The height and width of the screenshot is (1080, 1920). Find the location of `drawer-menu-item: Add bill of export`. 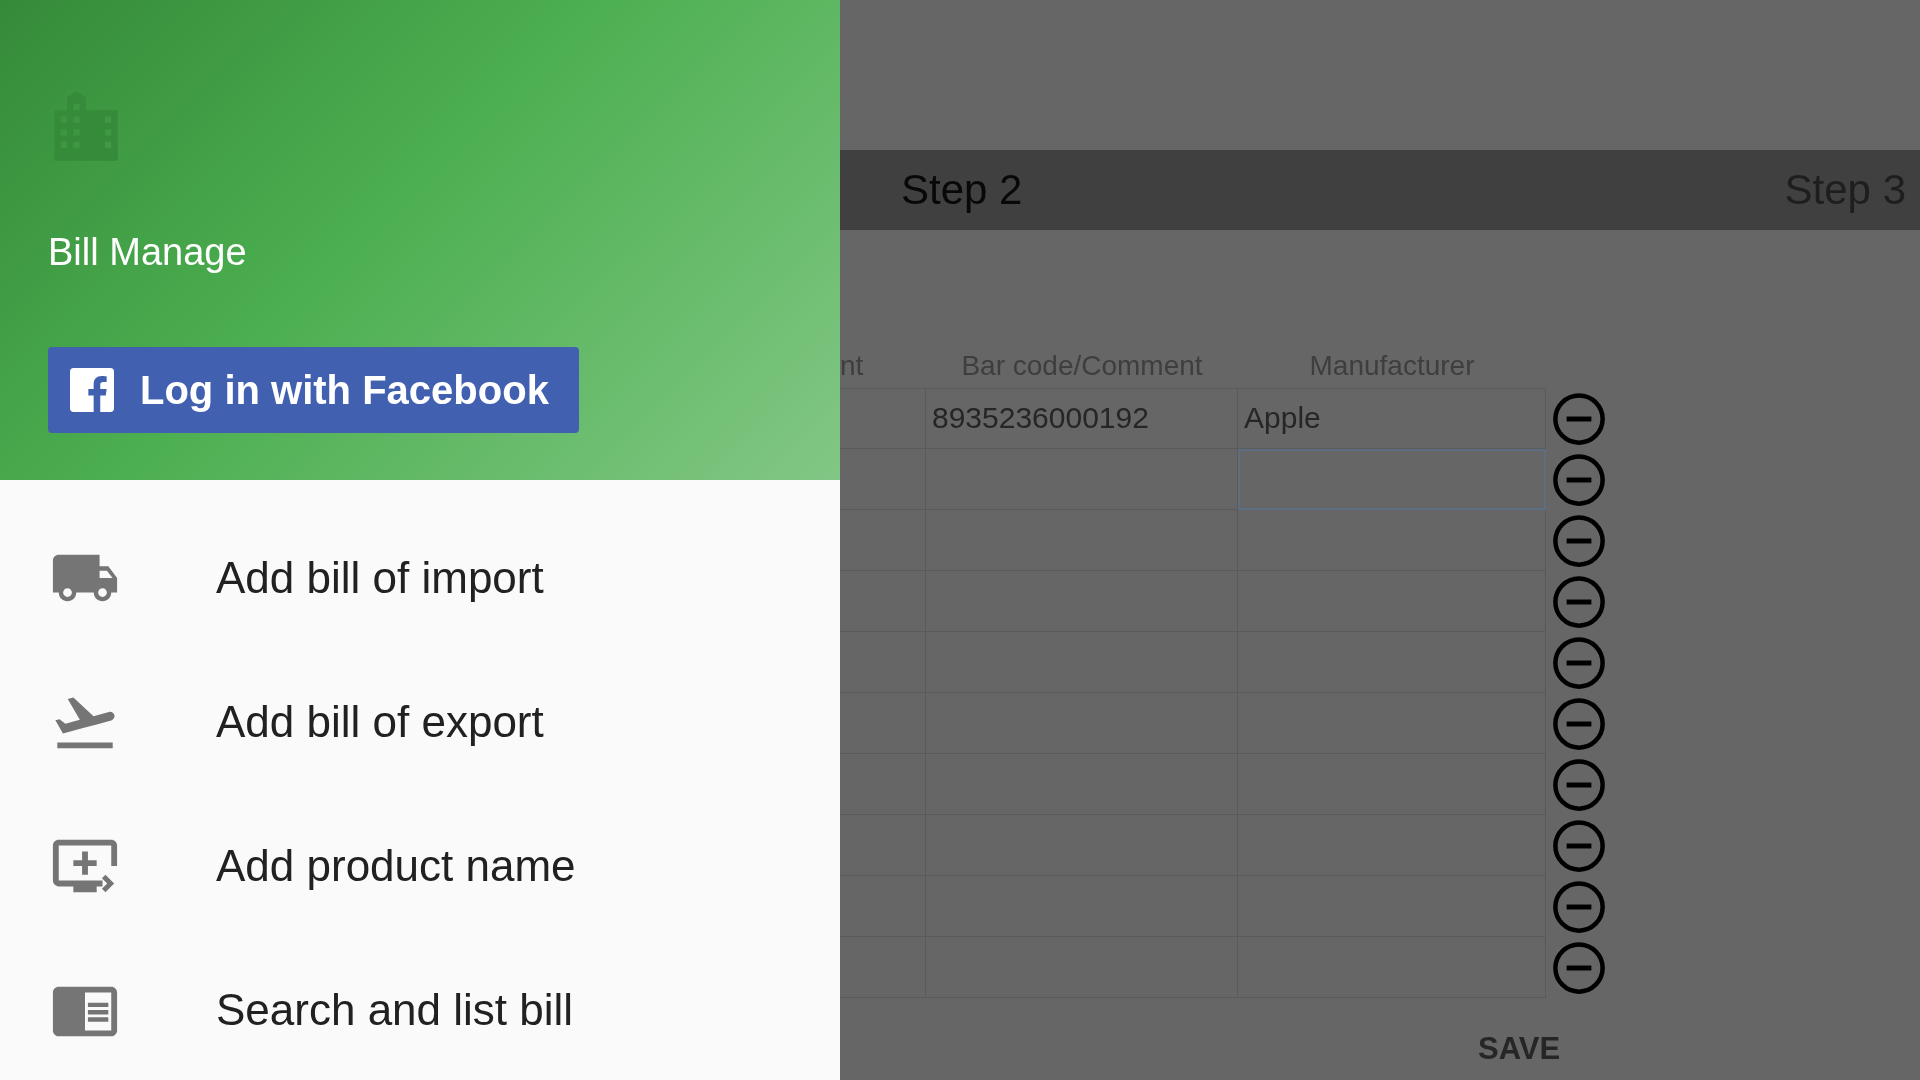

drawer-menu-item: Add bill of export is located at coordinates (420, 722).